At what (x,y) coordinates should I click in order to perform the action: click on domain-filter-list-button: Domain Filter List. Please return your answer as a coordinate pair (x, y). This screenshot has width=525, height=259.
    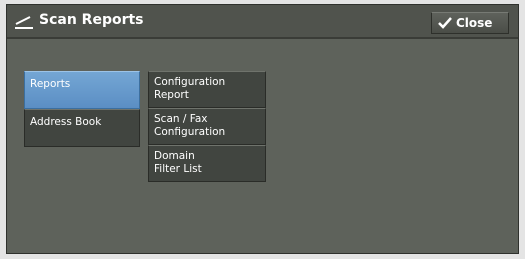
    Looking at the image, I should click on (207, 163).